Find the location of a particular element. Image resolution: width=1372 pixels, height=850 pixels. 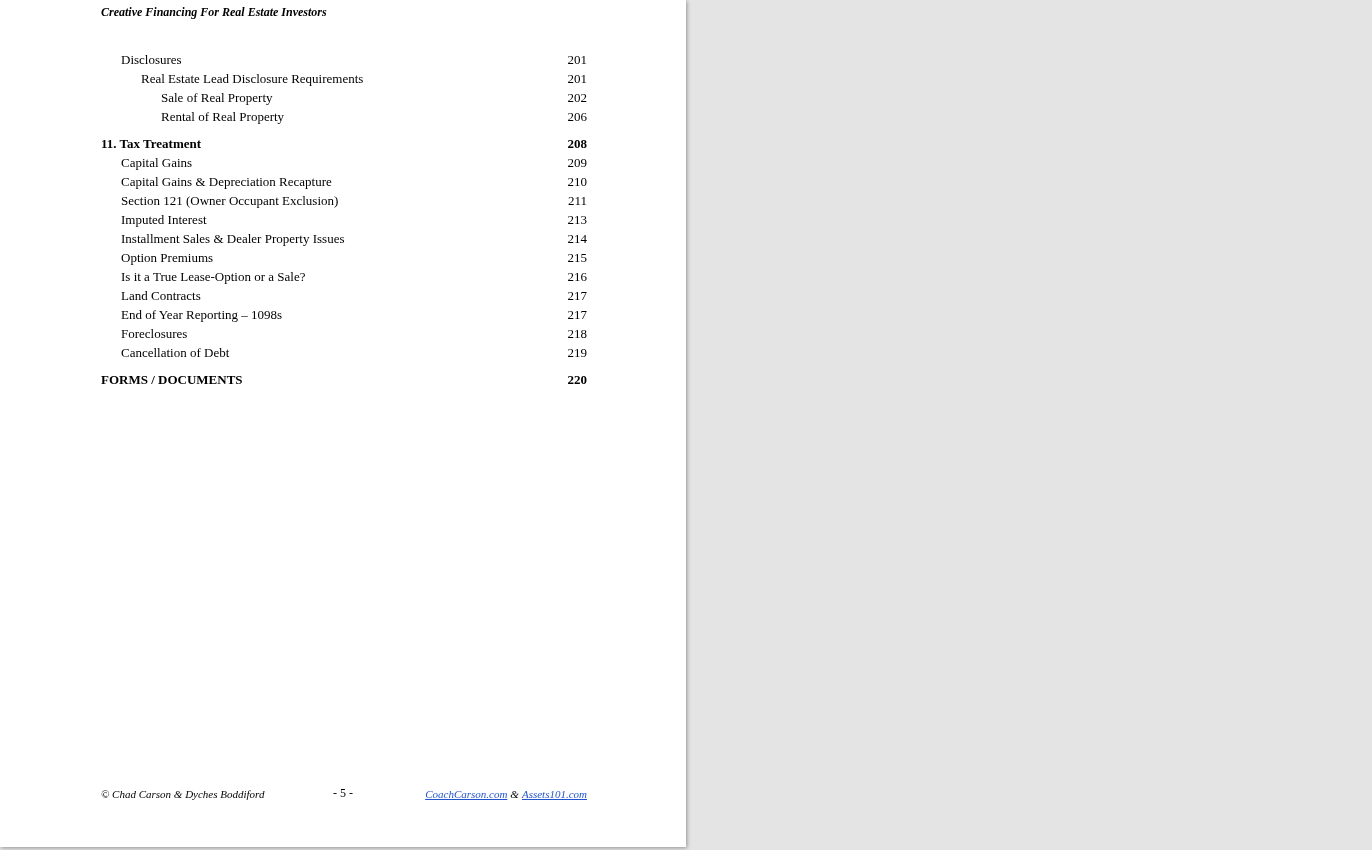

toc-page-number: 211 is located at coordinates (577, 200).